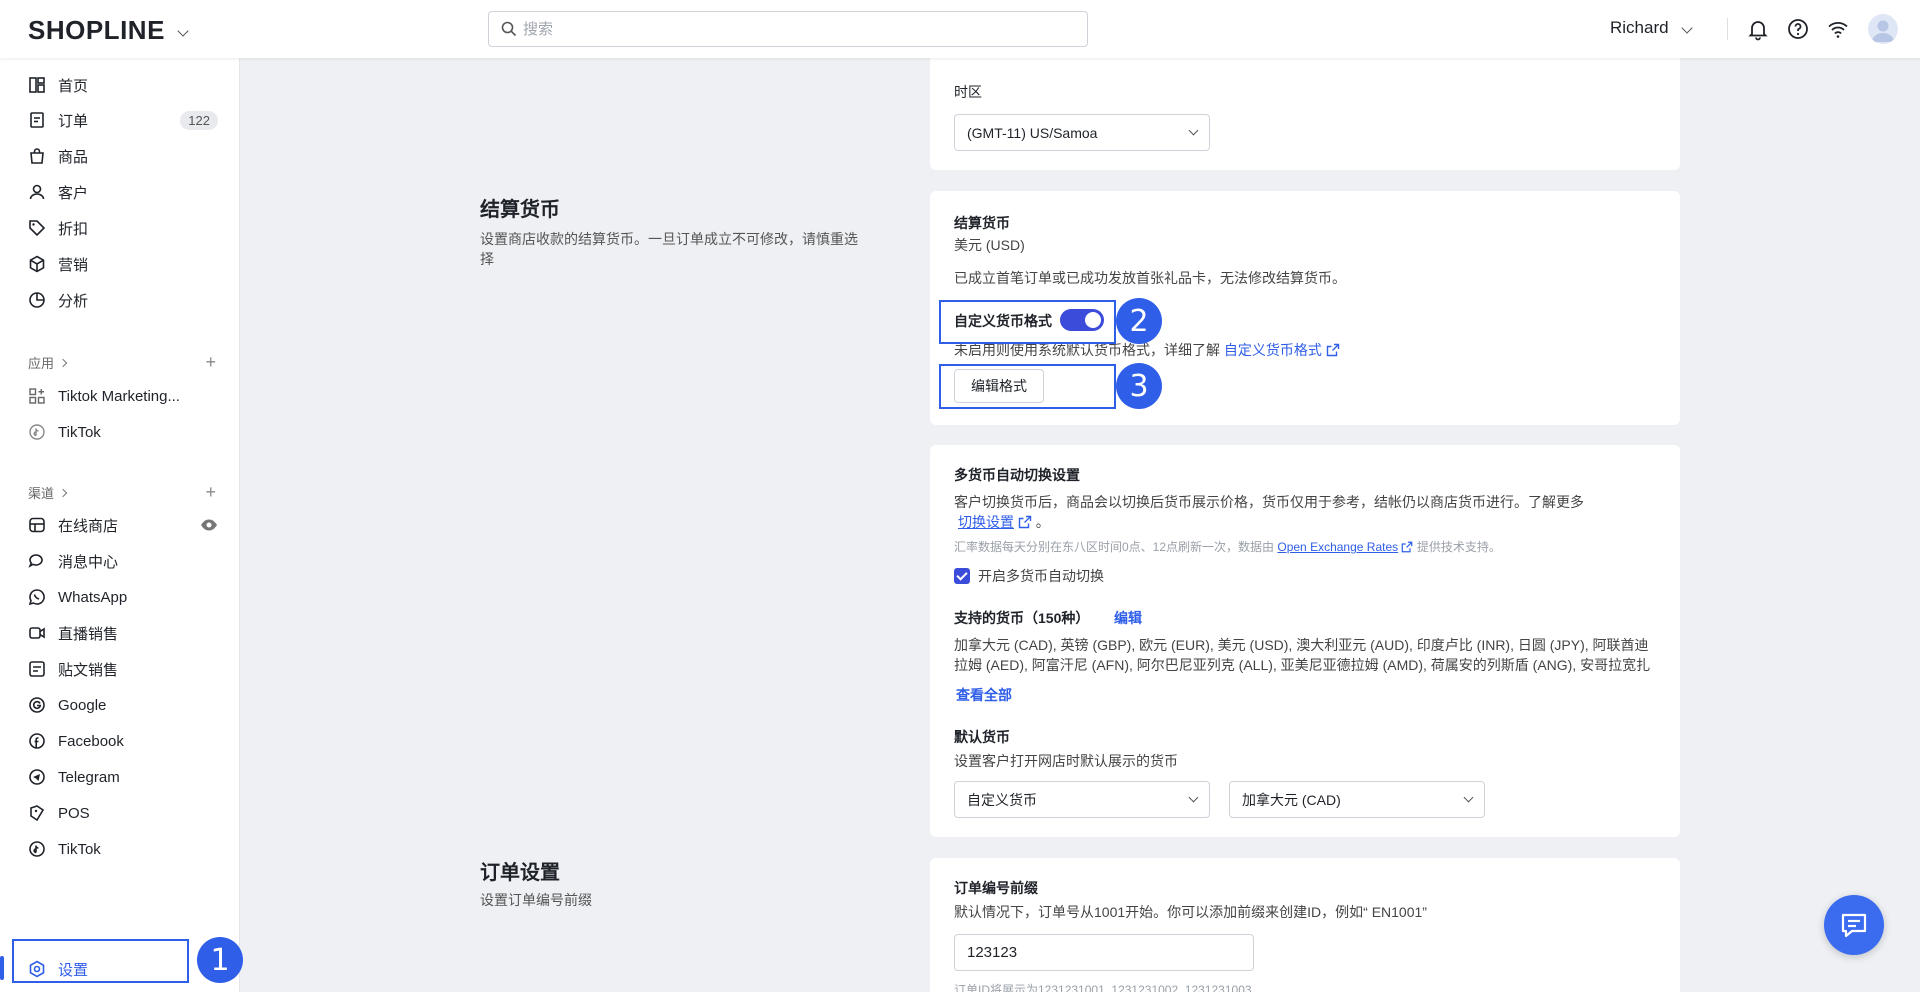 The image size is (1920, 992). I want to click on open-exchange-rates-link: Open Exchange Rates, so click(1337, 547).